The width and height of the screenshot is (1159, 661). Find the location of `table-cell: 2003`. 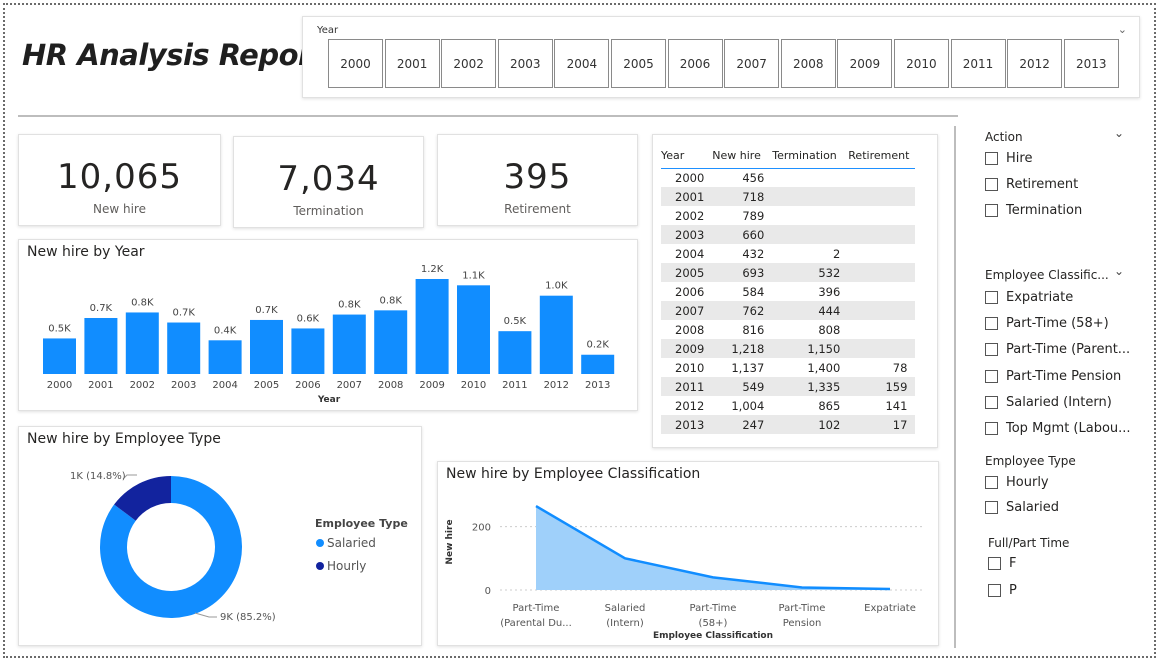

table-cell: 2003 is located at coordinates (687, 234).